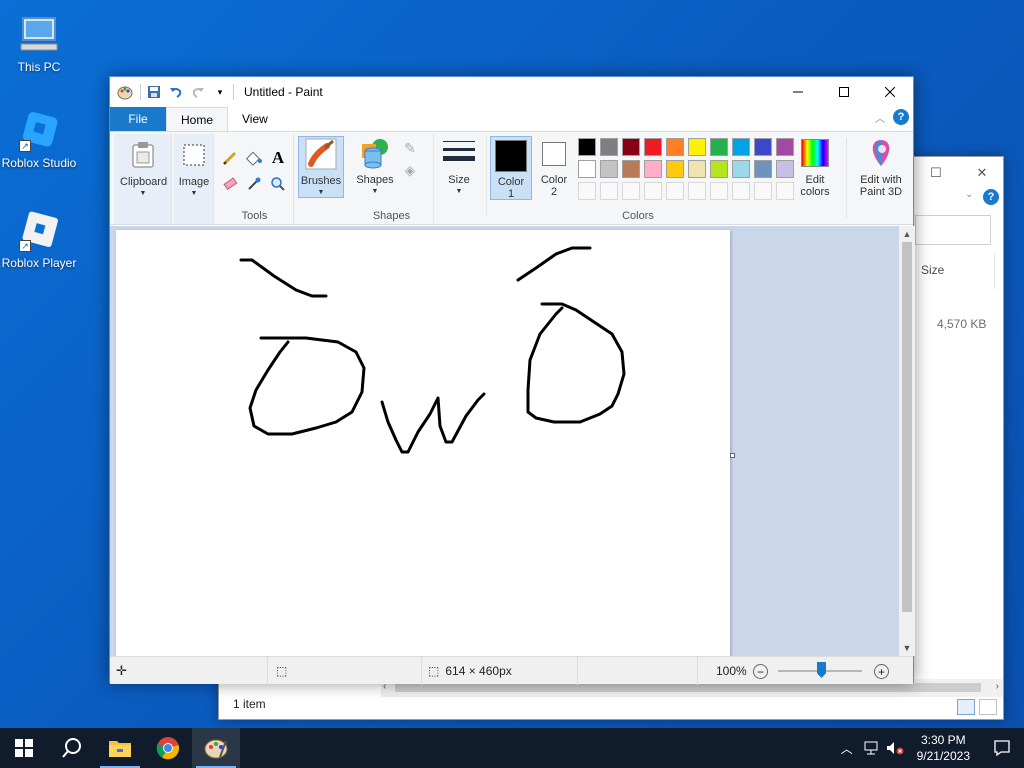  I want to click on canvas-resize-handle-right, so click(732, 455).